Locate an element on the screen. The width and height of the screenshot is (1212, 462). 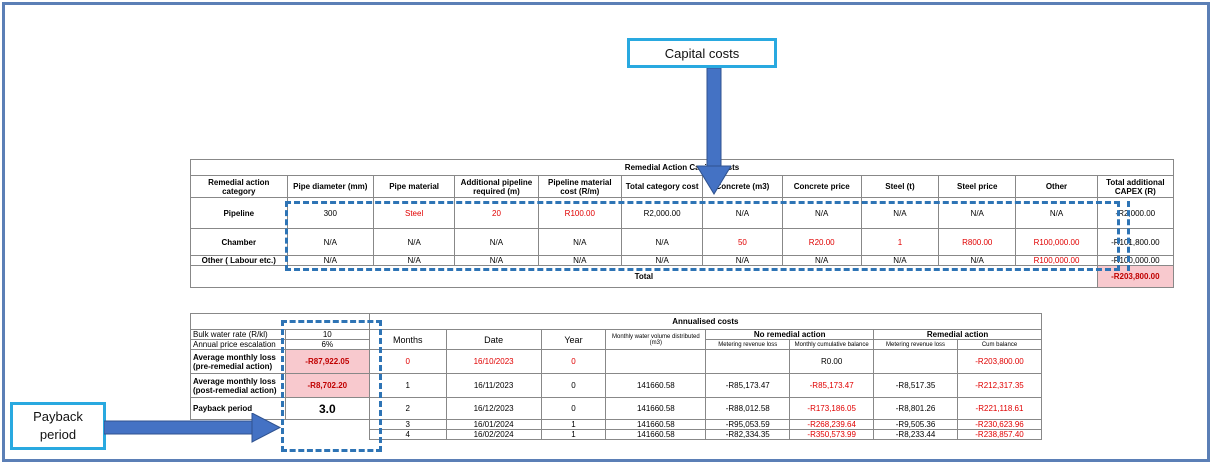
col-header: Total category cost is located at coordinates (662, 186).